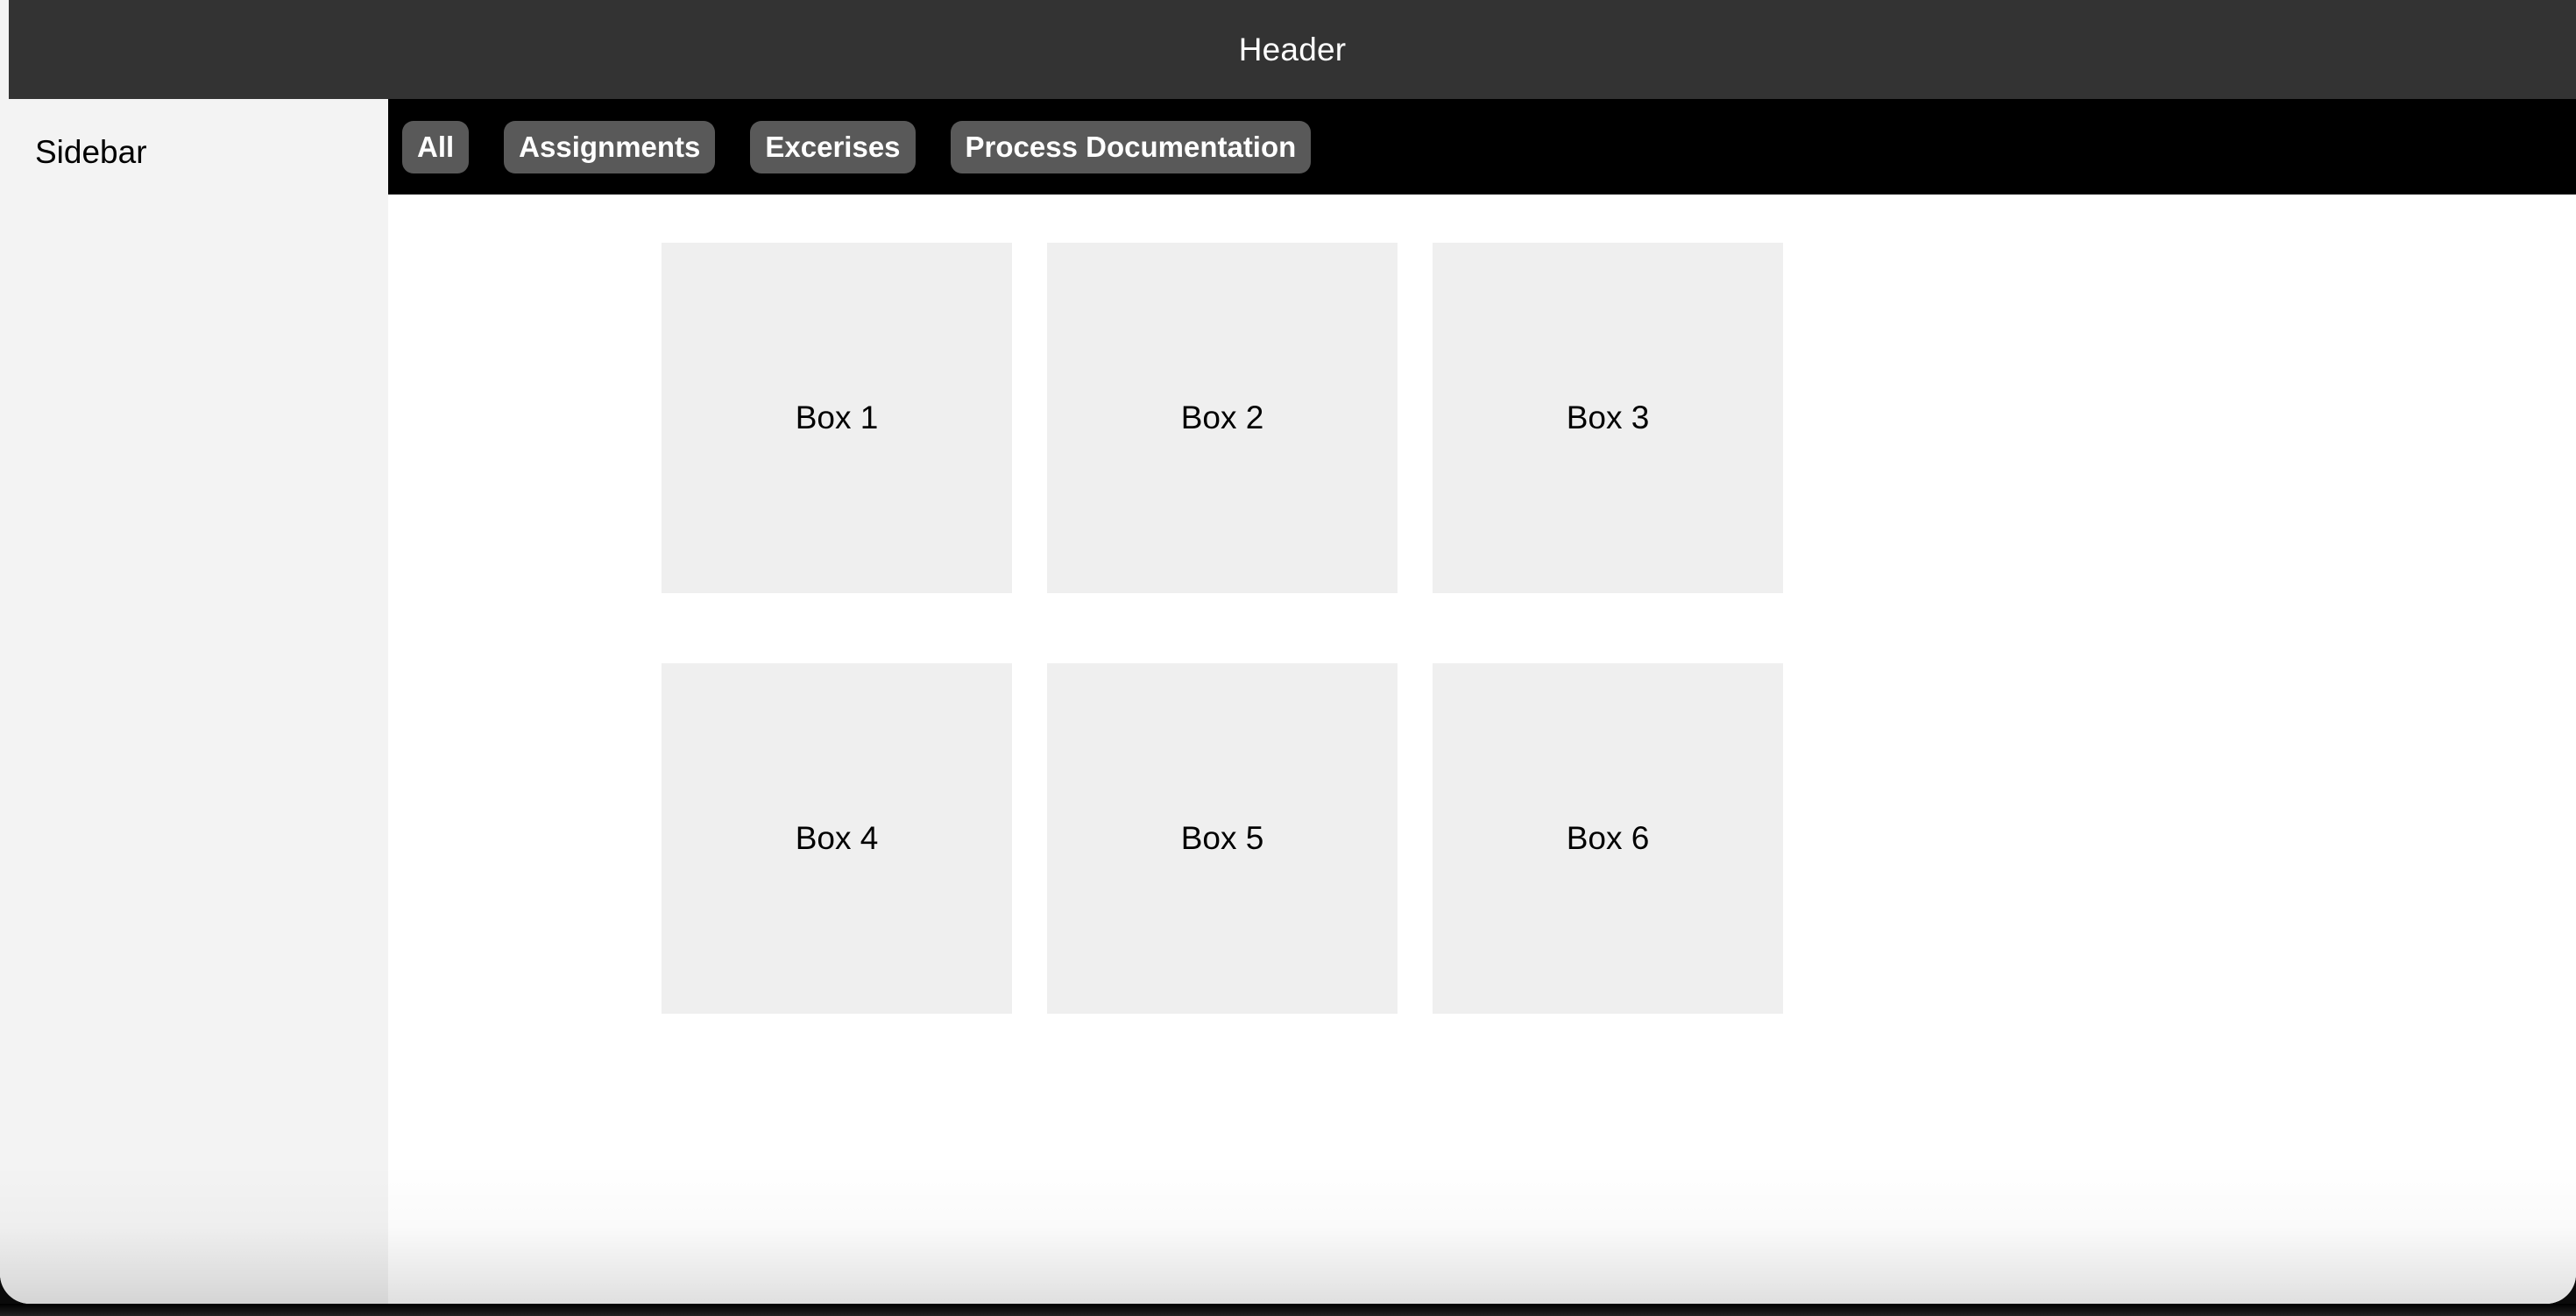  I want to click on content-box-4: Box 4, so click(837, 838).